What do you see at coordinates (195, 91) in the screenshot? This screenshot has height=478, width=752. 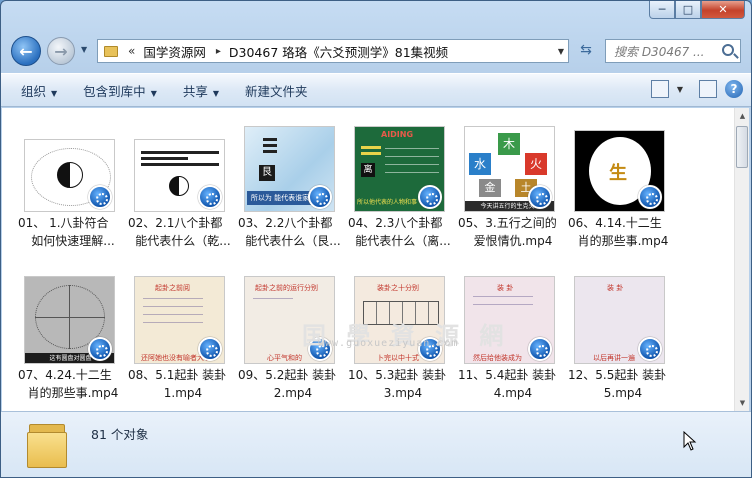 I see `share-label: 共享` at bounding box center [195, 91].